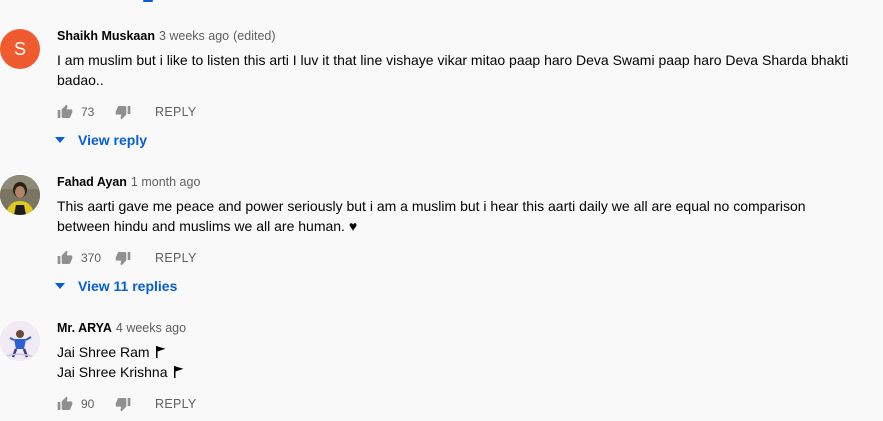  I want to click on avatar: S, so click(20, 49).